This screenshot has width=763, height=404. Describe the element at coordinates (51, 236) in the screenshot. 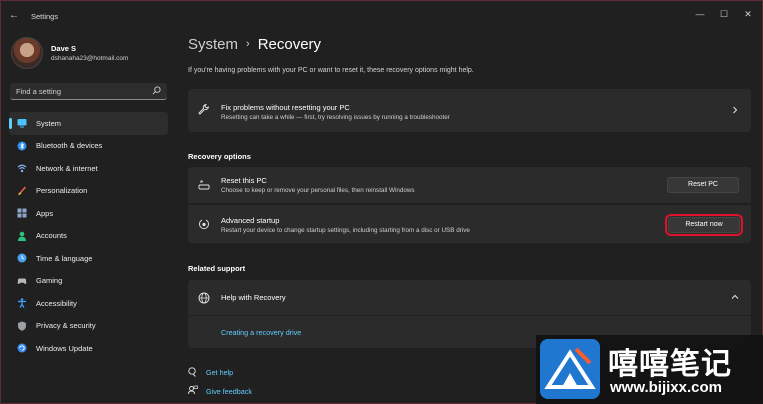

I see `sidebar-item-label: Accounts` at that location.